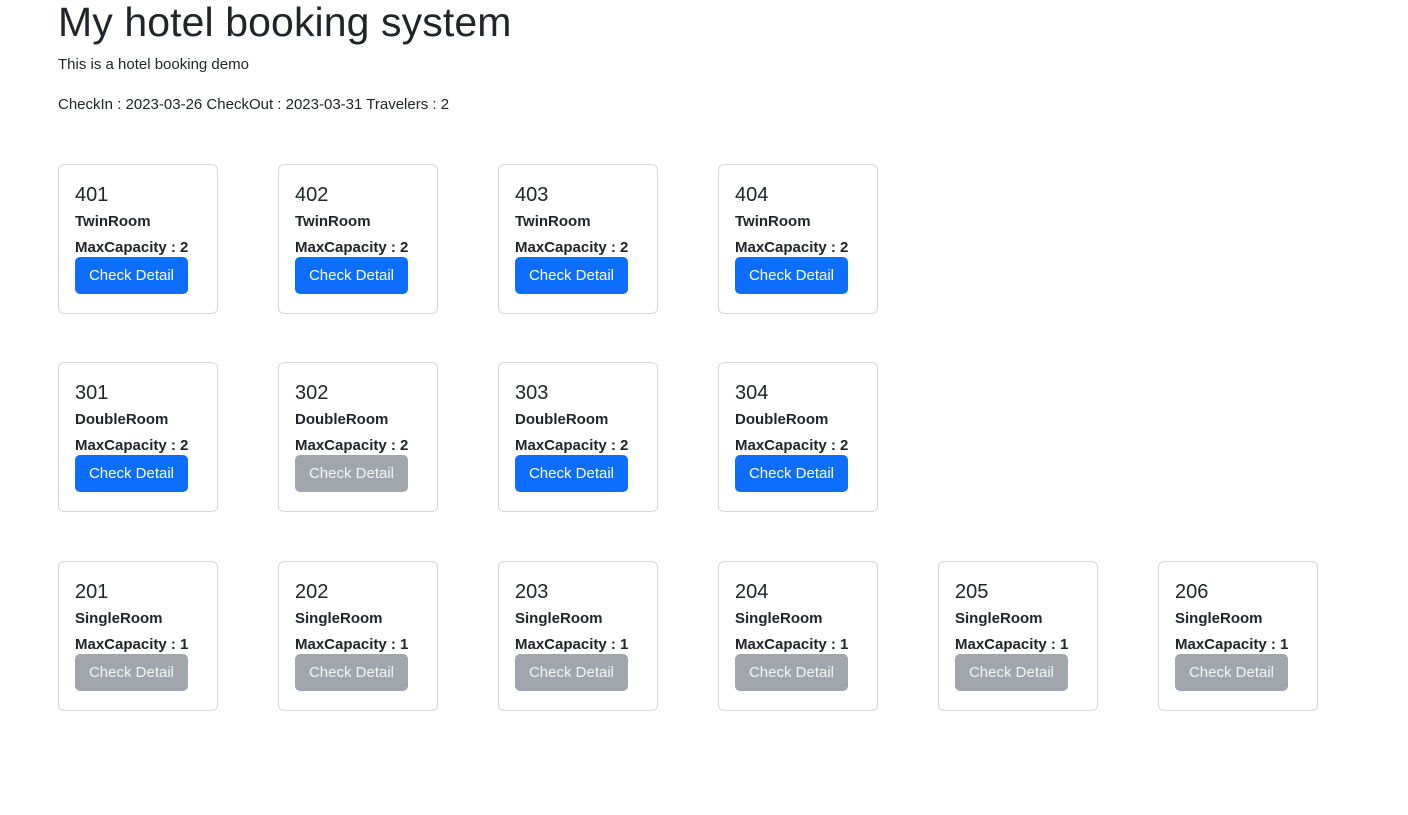 The height and width of the screenshot is (815, 1408). What do you see at coordinates (312, 592) in the screenshot?
I see `room-number: 202` at bounding box center [312, 592].